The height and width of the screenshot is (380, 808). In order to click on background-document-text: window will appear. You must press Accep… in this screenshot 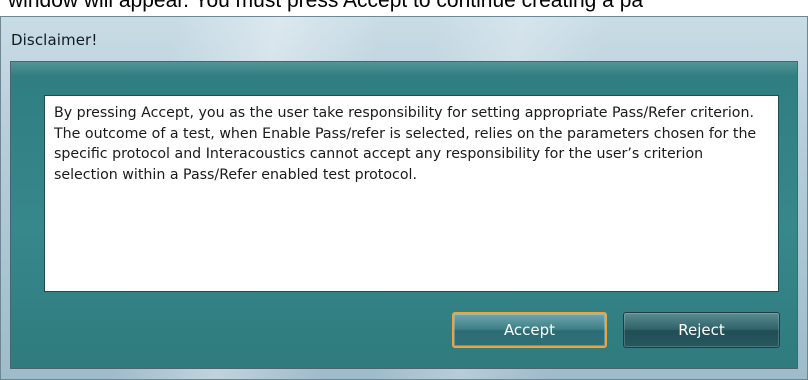, I will do `click(326, 6)`.